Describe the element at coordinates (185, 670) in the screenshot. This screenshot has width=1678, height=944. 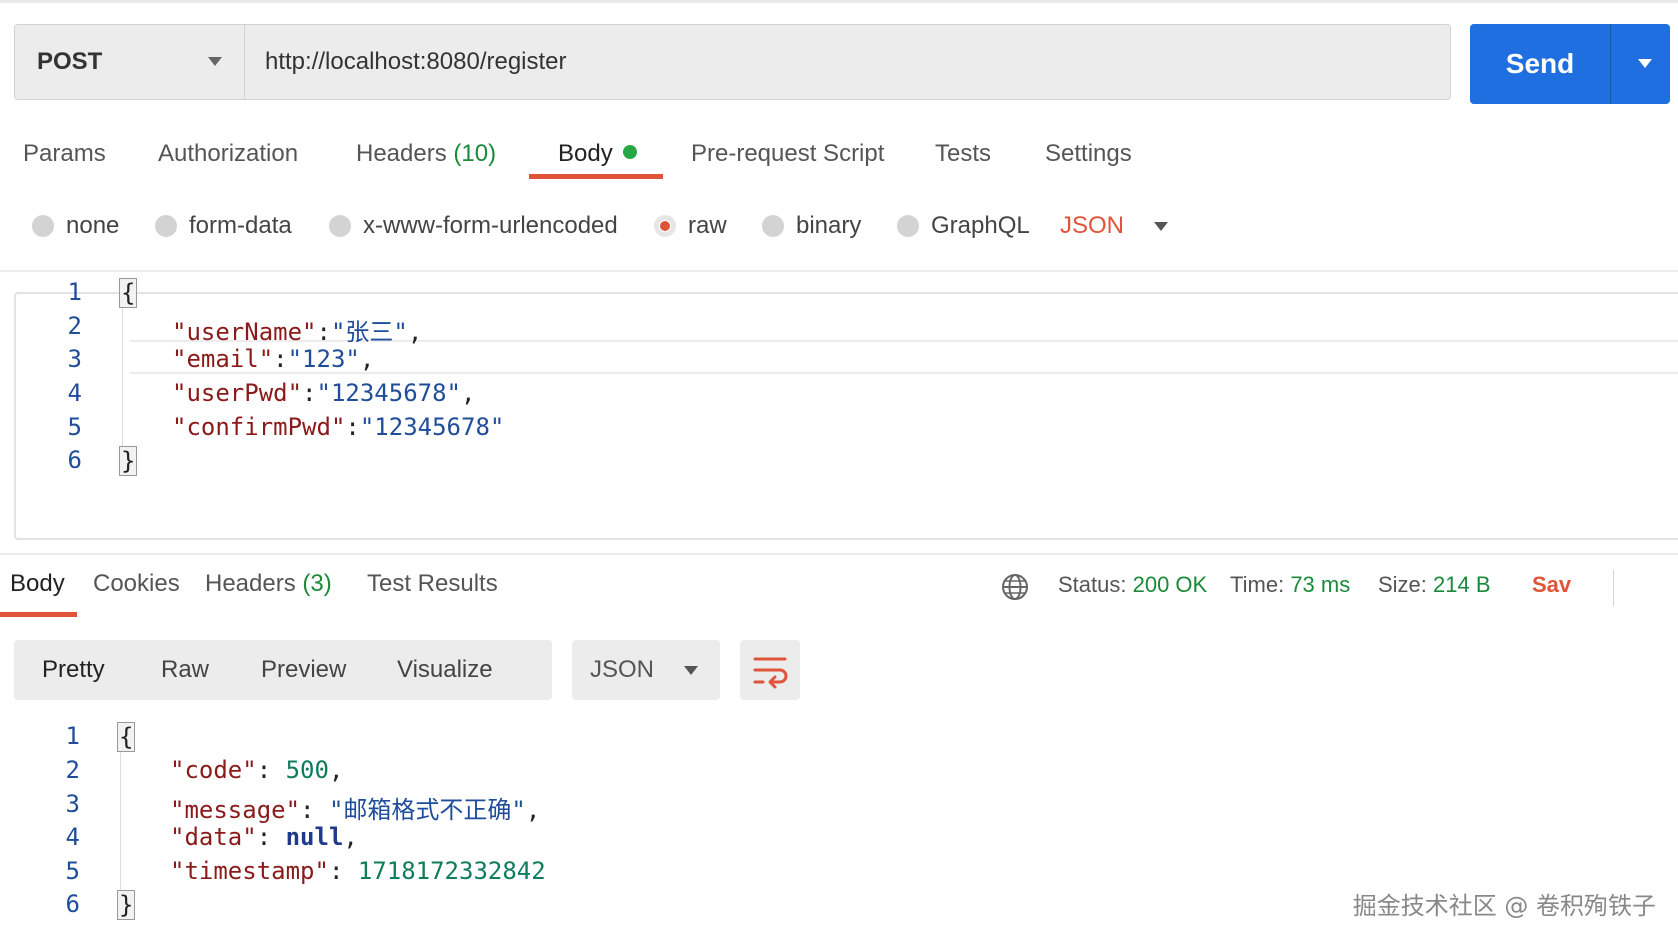
I see `view-raw-button: Raw` at that location.